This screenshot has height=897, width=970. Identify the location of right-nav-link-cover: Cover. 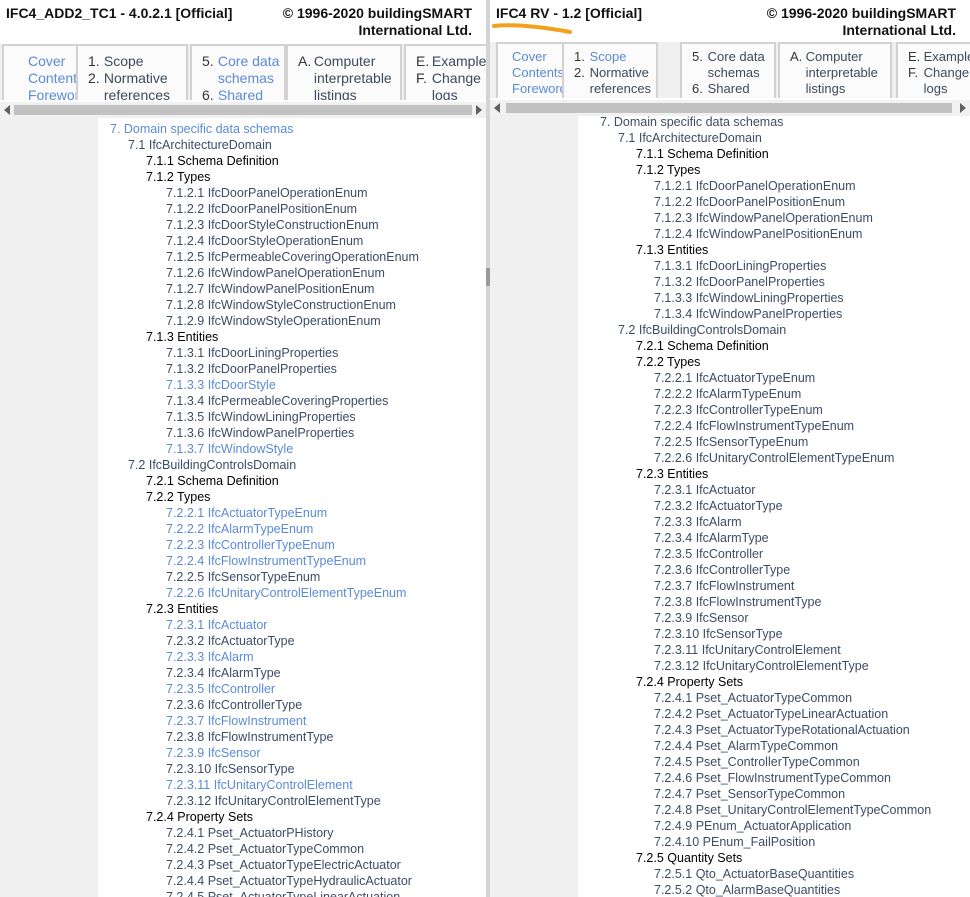
(529, 57).